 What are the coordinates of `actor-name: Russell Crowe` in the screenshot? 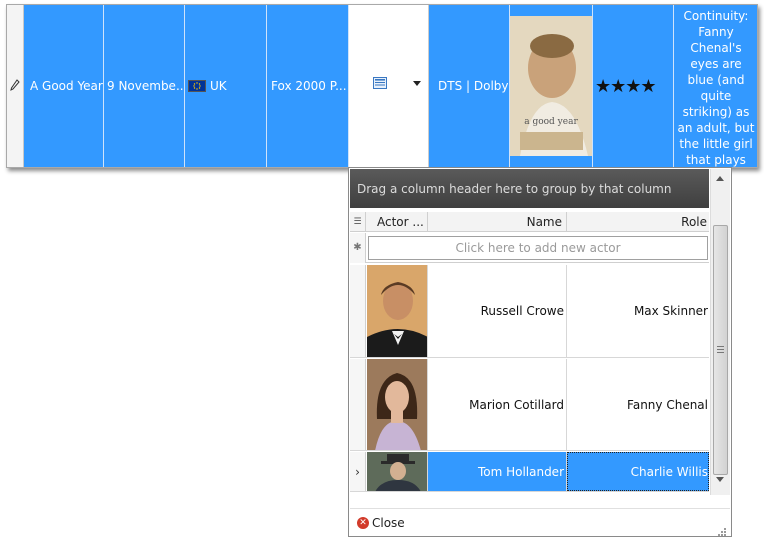 It's located at (497, 311).